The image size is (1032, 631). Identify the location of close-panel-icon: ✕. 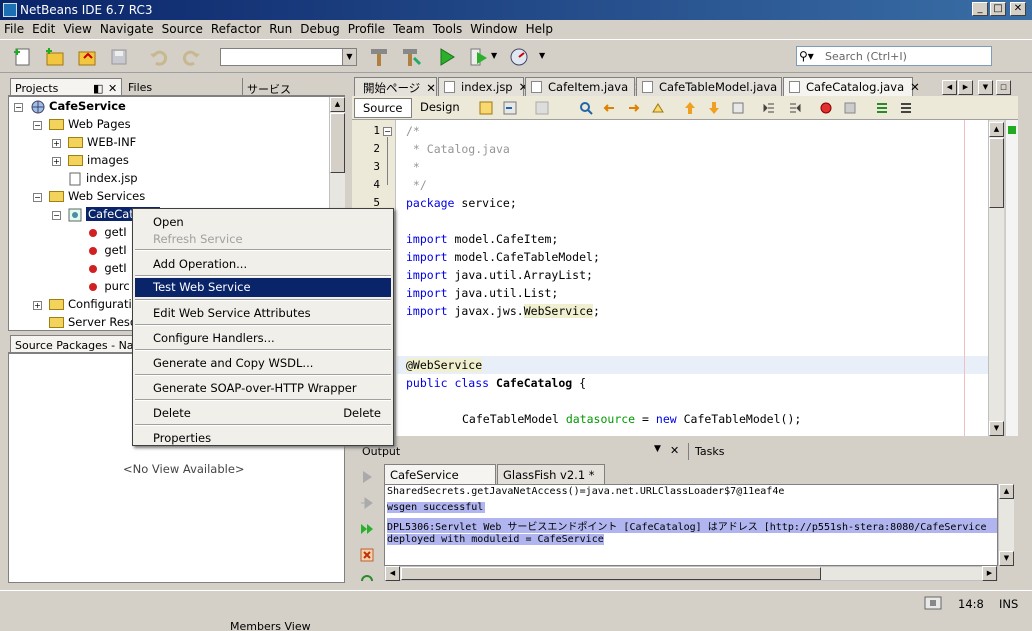
(674, 450).